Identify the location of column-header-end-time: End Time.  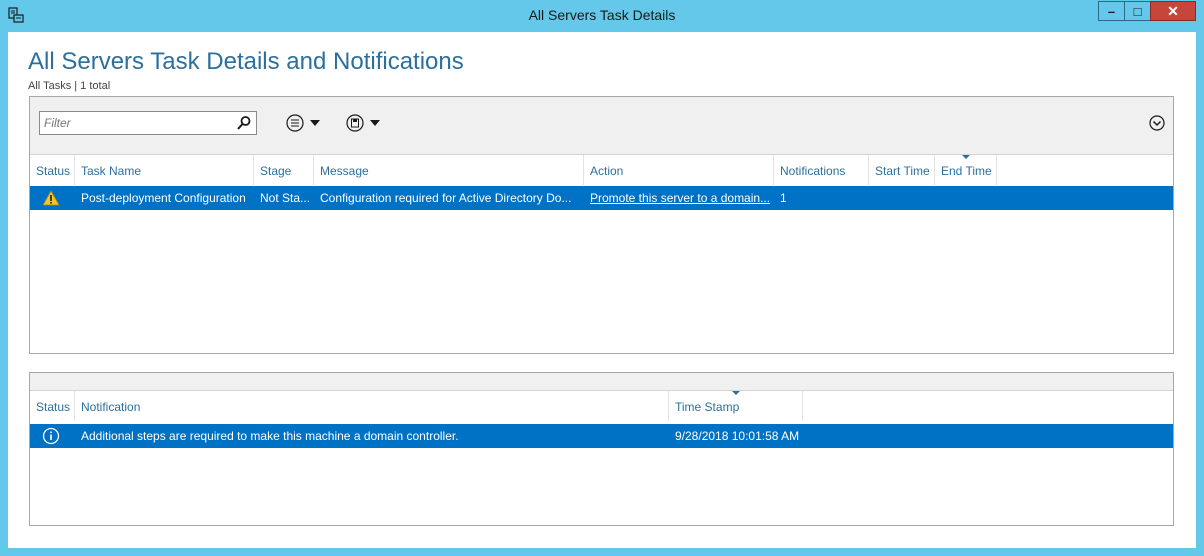
(966, 170).